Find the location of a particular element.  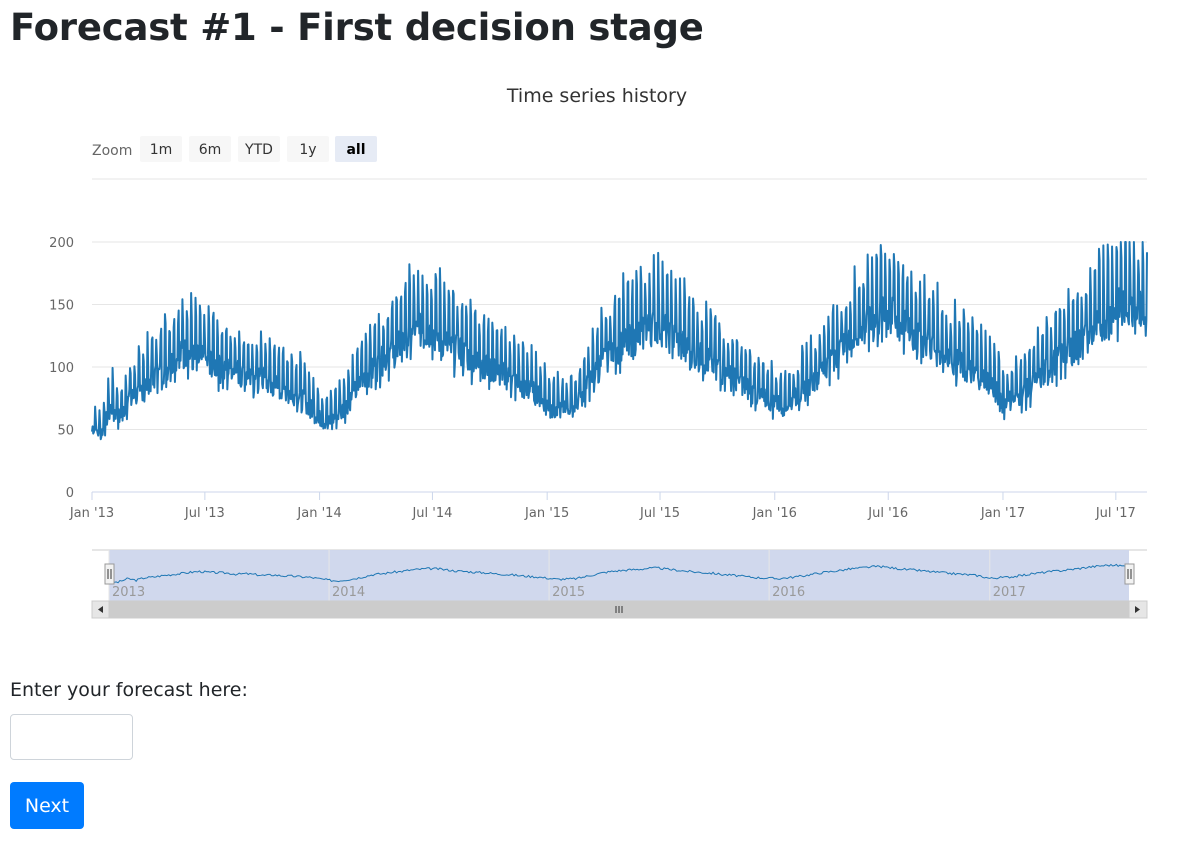

x-tick-label: Jul '13 is located at coordinates (204, 513).